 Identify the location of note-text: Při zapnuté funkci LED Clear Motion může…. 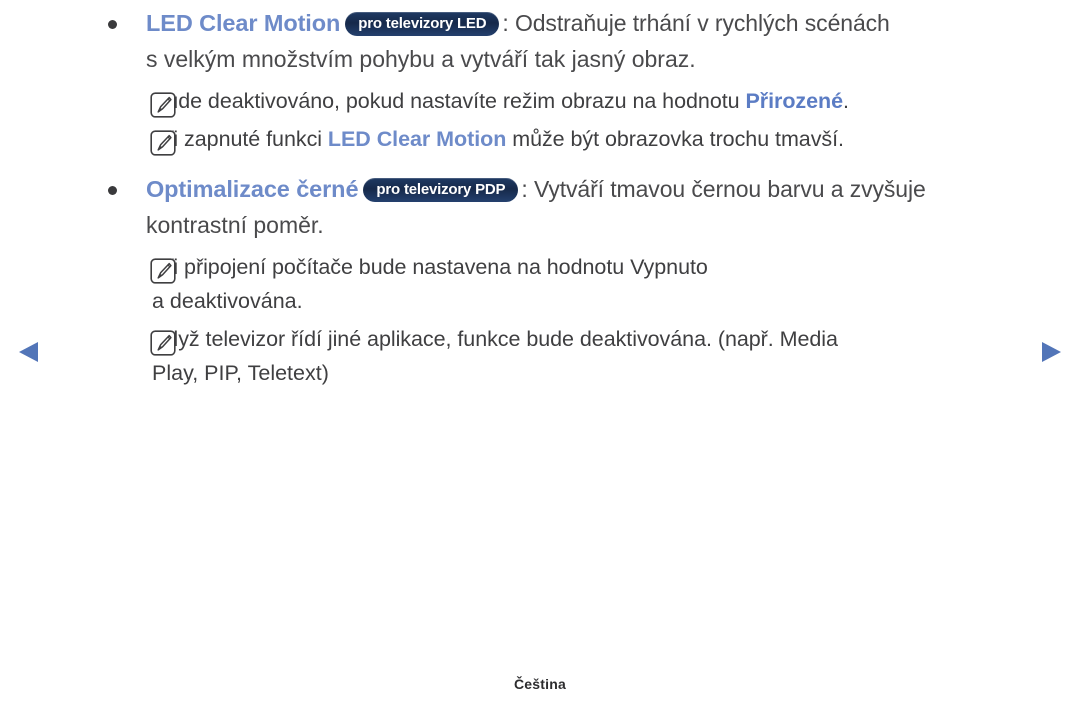
(498, 139).